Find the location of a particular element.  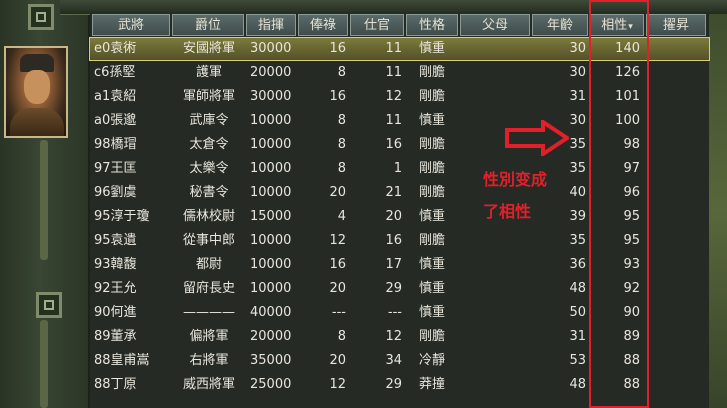

rank-cell: 武庫令 is located at coordinates (209, 120).